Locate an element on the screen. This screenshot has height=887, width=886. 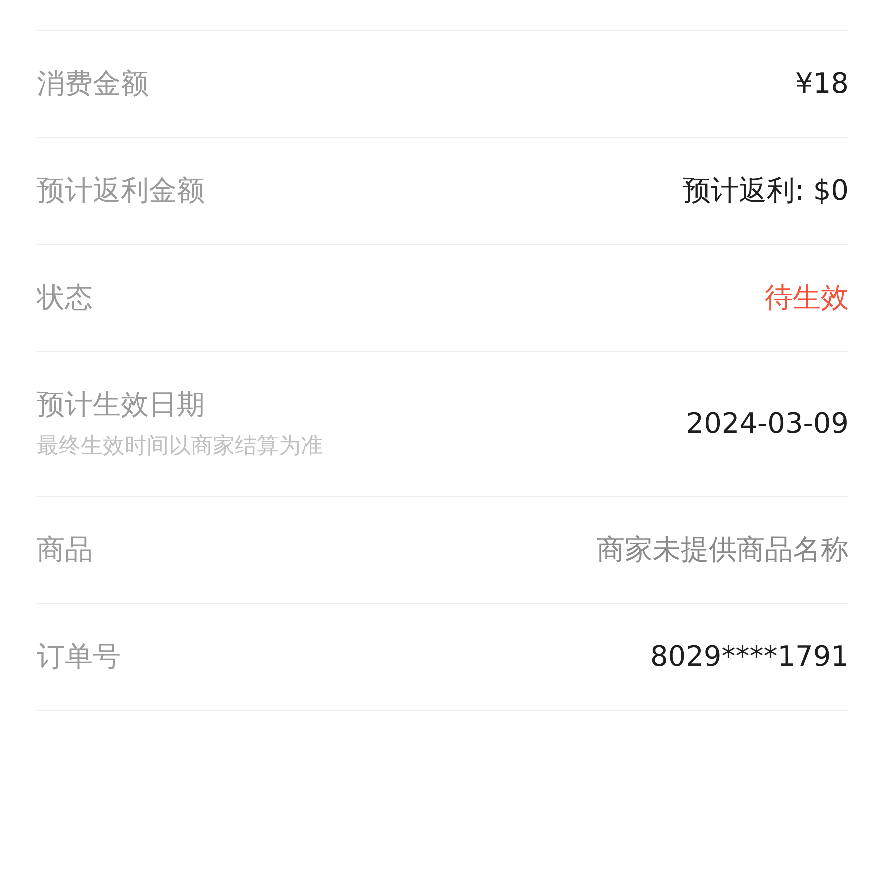
field-label: 消费金额 is located at coordinates (93, 84).